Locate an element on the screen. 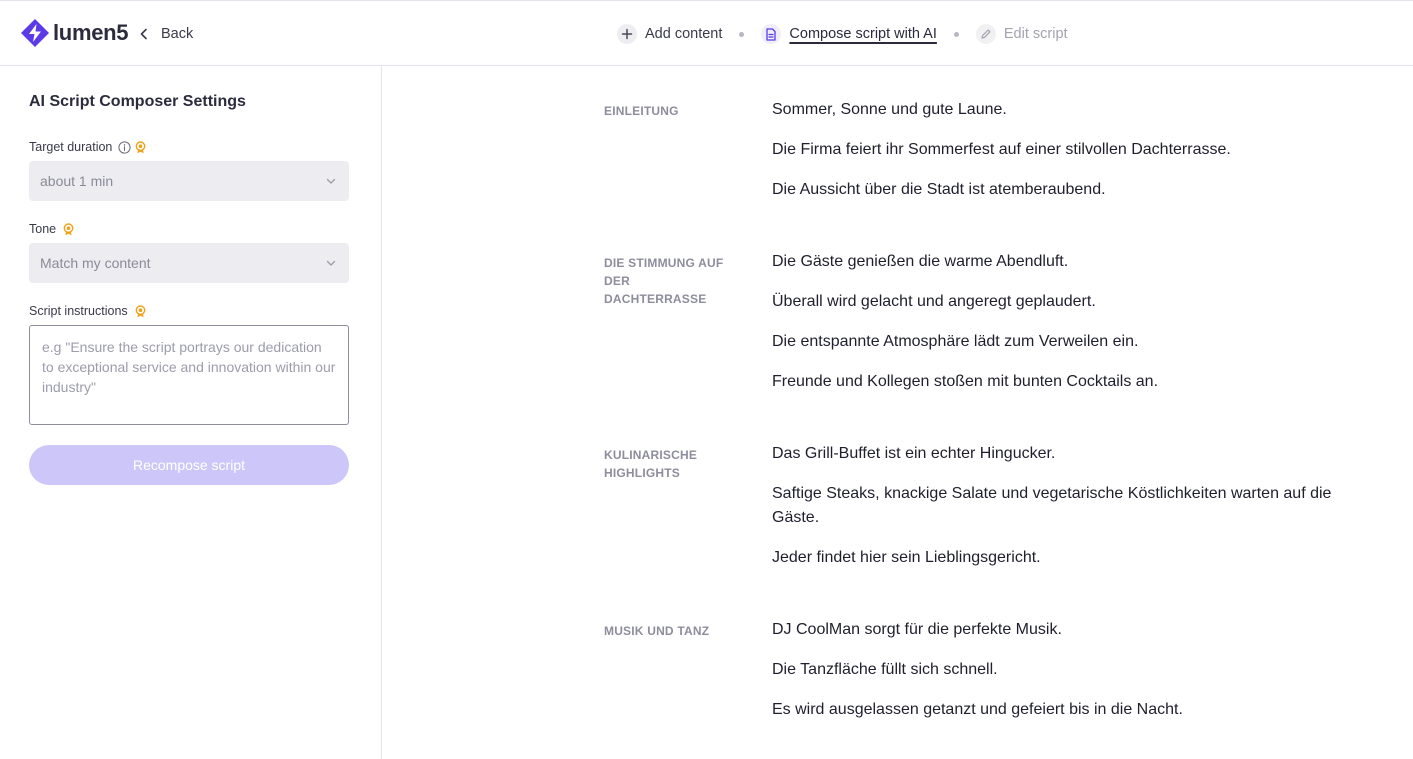  target-duration-value: about 1 min is located at coordinates (77, 181).